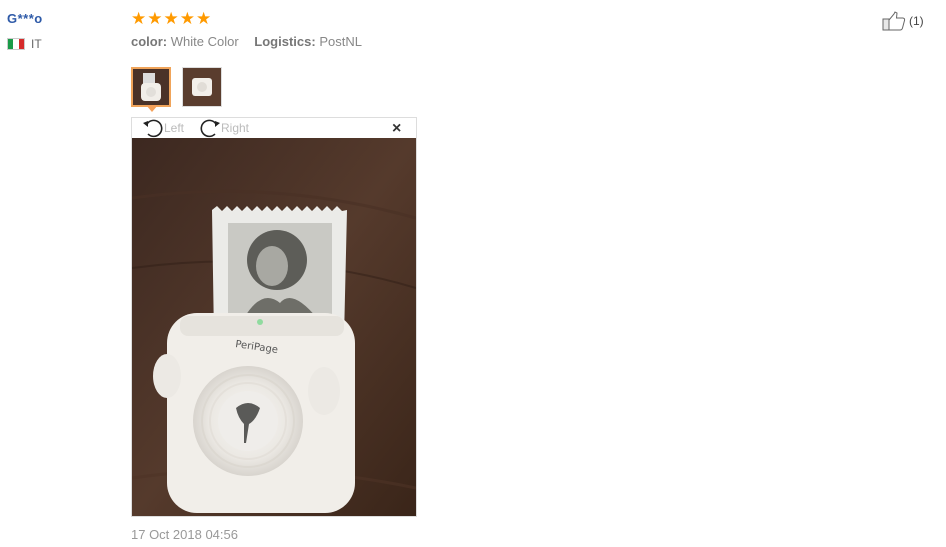 The width and height of the screenshot is (946, 547). Describe the element at coordinates (396, 129) in the screenshot. I see `close-icon: ×` at that location.